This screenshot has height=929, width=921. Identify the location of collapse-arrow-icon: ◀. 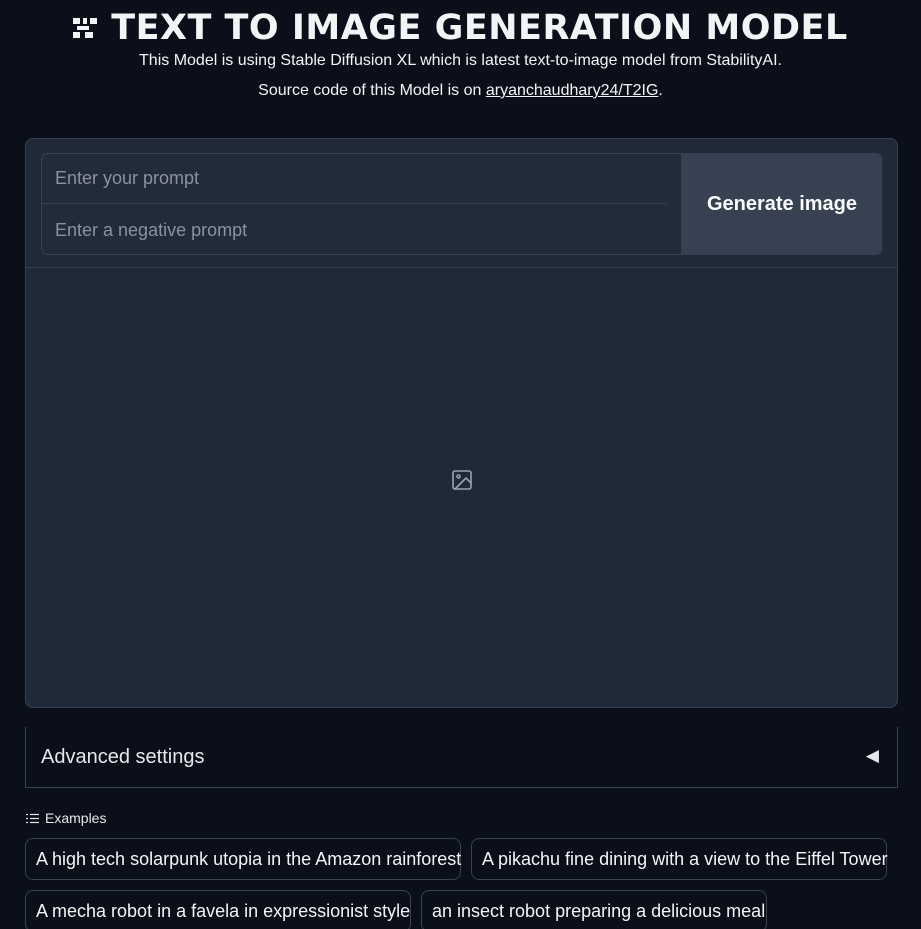
(872, 755).